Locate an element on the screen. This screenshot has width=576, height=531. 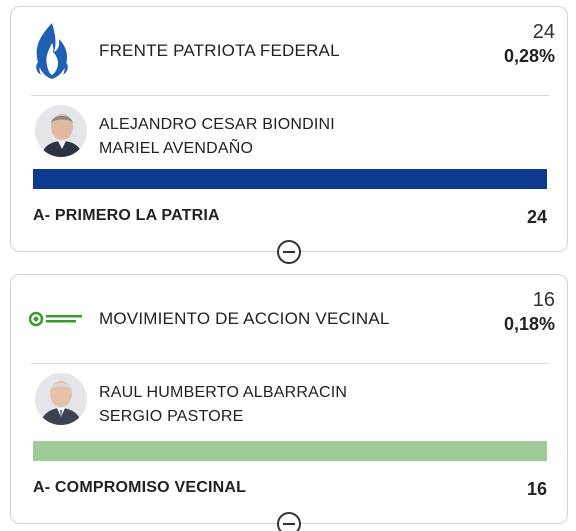
candidate-names: RAUL HUMBERTO ALBARRACIN SERGIO PASTORE is located at coordinates (223, 405).